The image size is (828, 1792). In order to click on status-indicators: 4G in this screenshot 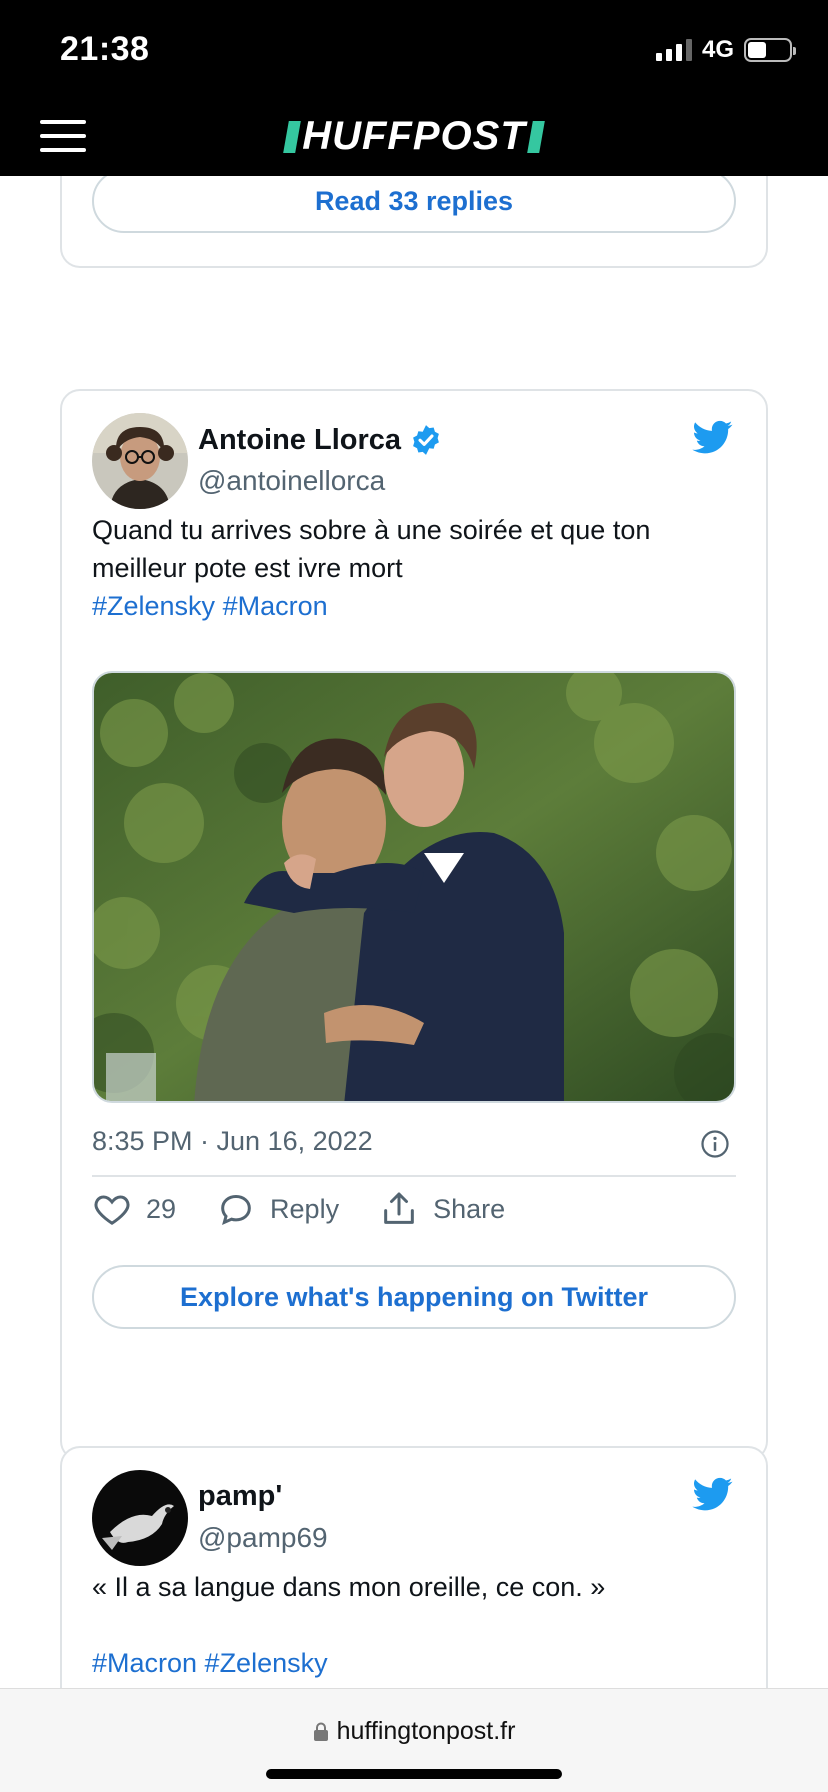, I will do `click(725, 50)`.